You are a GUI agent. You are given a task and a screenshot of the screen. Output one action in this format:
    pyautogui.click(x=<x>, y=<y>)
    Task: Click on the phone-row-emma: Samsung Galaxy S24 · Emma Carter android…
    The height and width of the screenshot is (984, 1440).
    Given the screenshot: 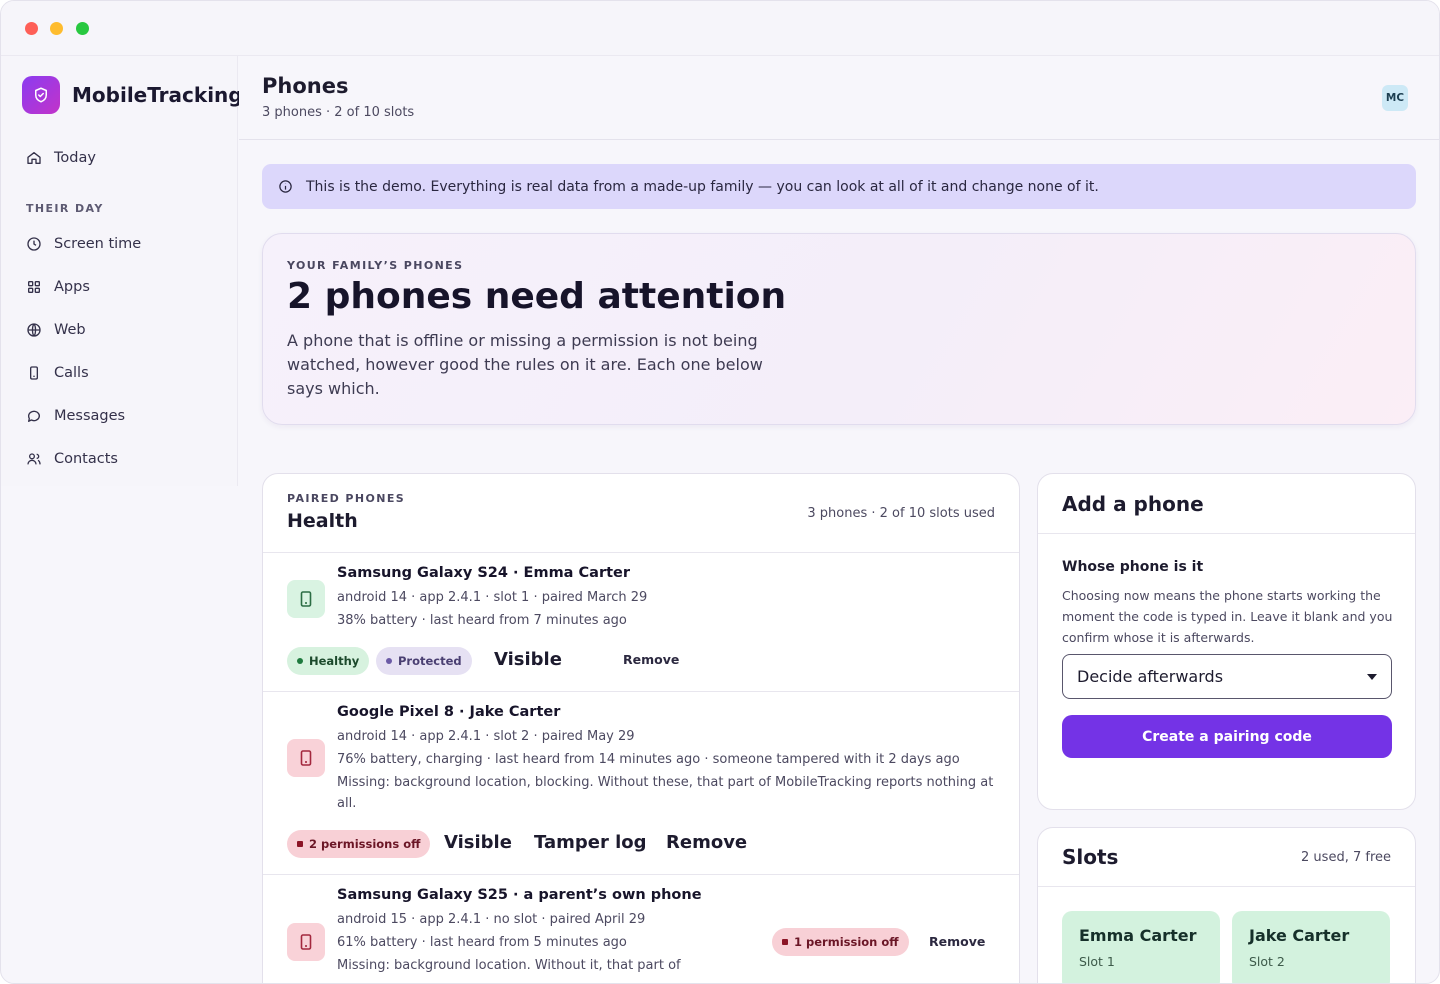 What is the action you would take?
    pyautogui.click(x=641, y=622)
    